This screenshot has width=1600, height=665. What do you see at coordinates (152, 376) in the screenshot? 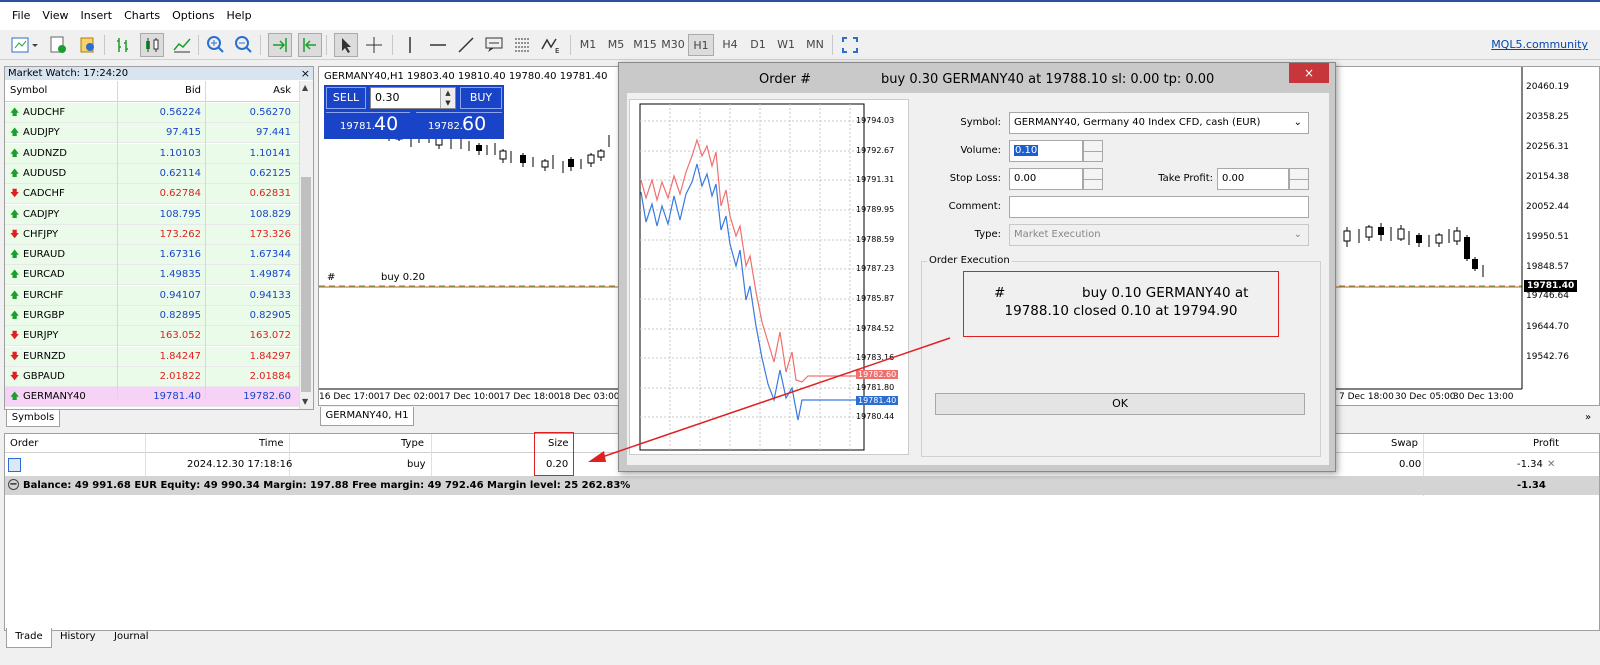
I see `market-watch-row: 🡇 GBPAUD 2.01822 2.01884` at bounding box center [152, 376].